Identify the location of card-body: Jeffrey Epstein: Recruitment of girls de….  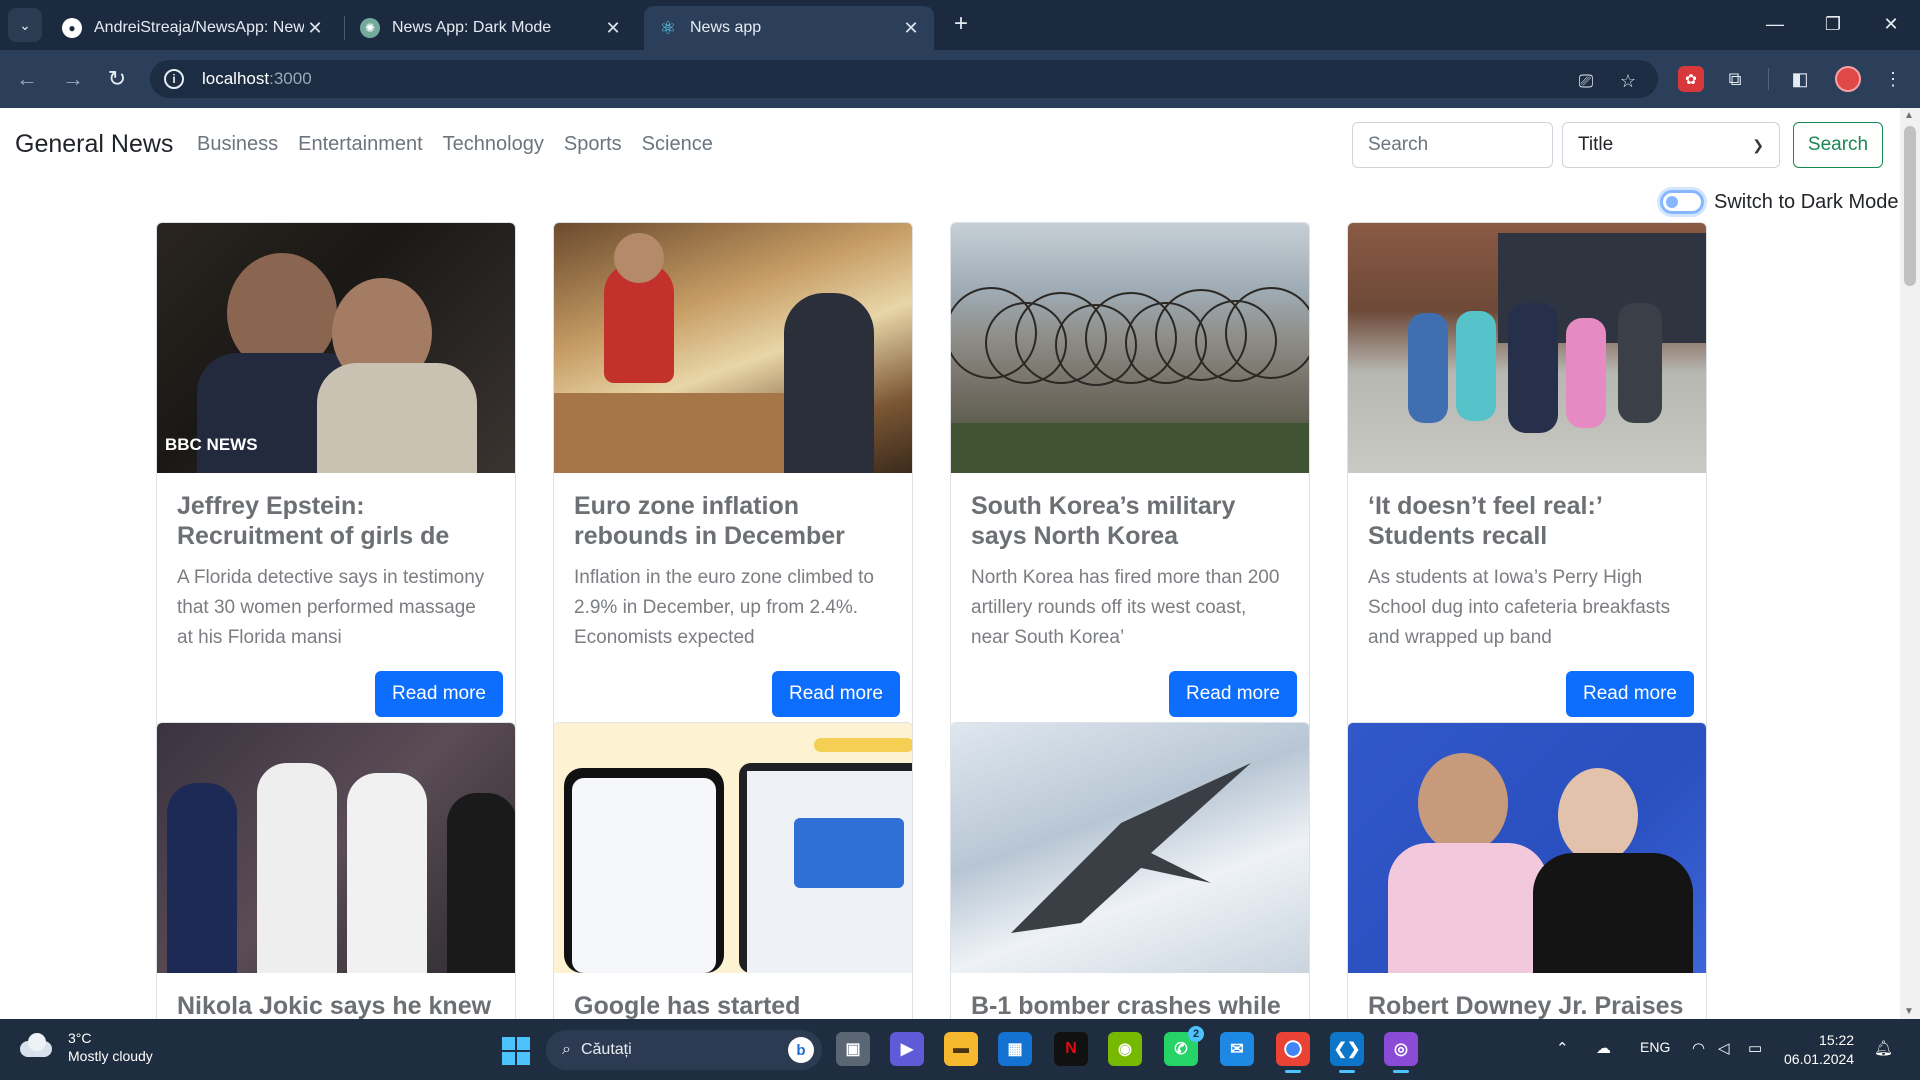
(336, 573).